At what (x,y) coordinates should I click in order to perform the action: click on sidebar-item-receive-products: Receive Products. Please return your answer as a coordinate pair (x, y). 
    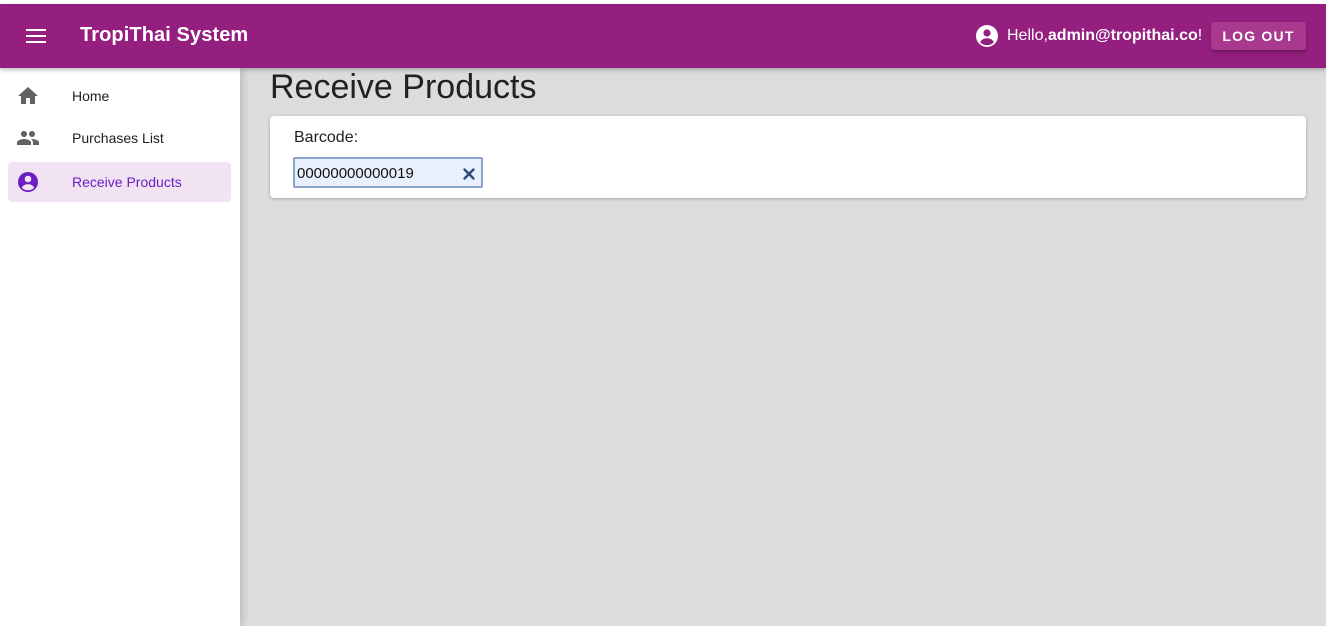
    Looking at the image, I should click on (119, 182).